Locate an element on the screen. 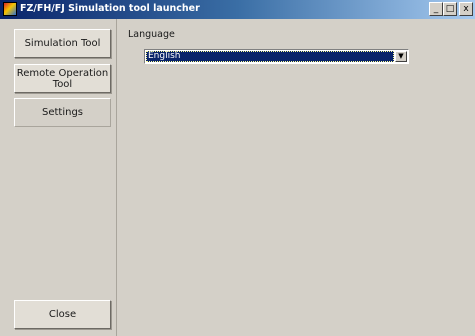  simulation-tool-button: Simulation Tool is located at coordinates (62, 43).